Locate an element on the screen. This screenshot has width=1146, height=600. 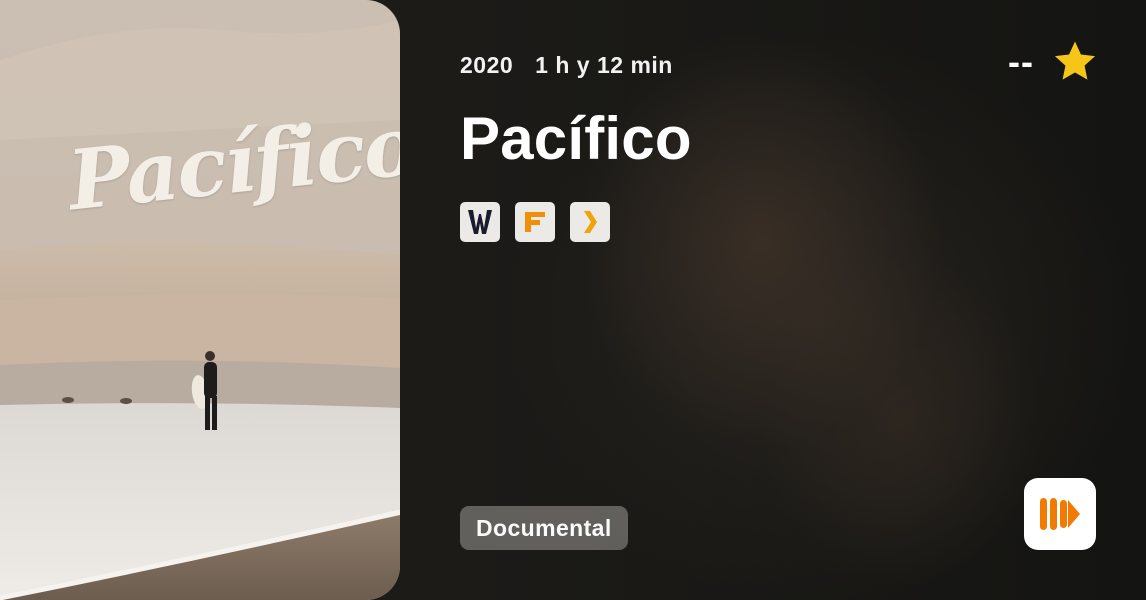
genre-chip: Documental is located at coordinates (544, 528).